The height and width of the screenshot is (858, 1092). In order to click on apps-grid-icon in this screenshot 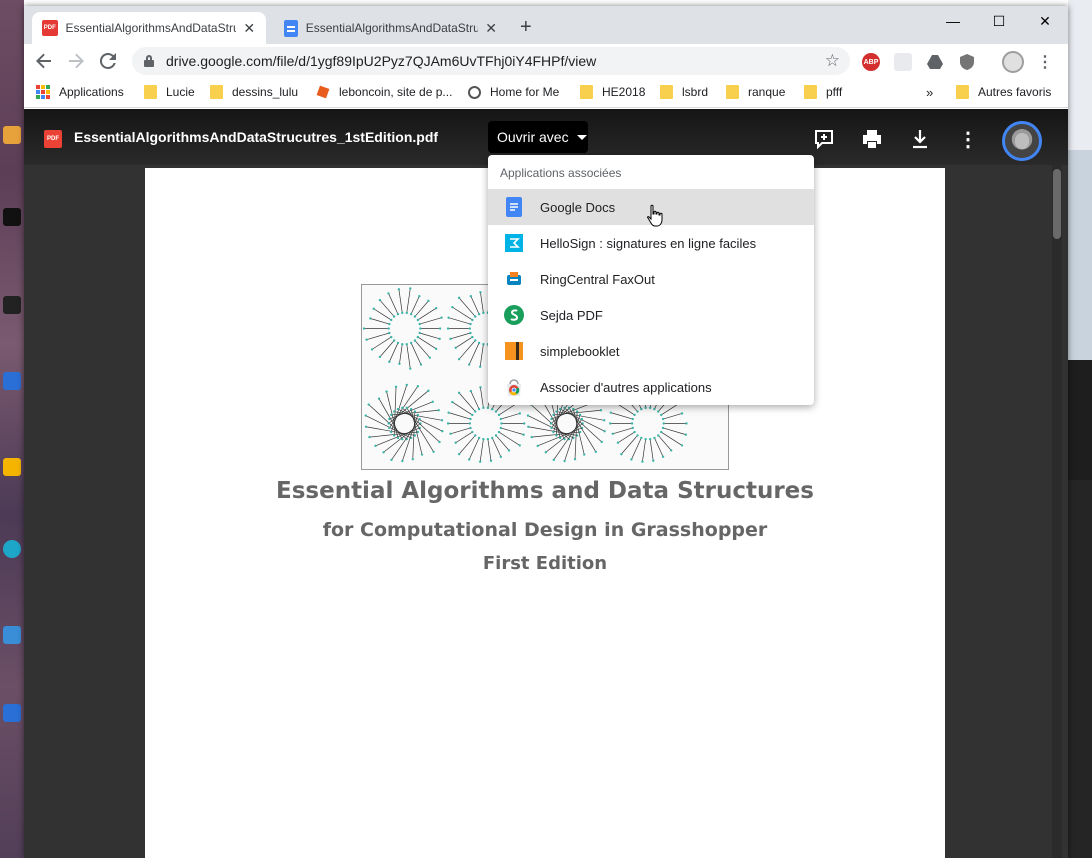, I will do `click(43, 92)`.